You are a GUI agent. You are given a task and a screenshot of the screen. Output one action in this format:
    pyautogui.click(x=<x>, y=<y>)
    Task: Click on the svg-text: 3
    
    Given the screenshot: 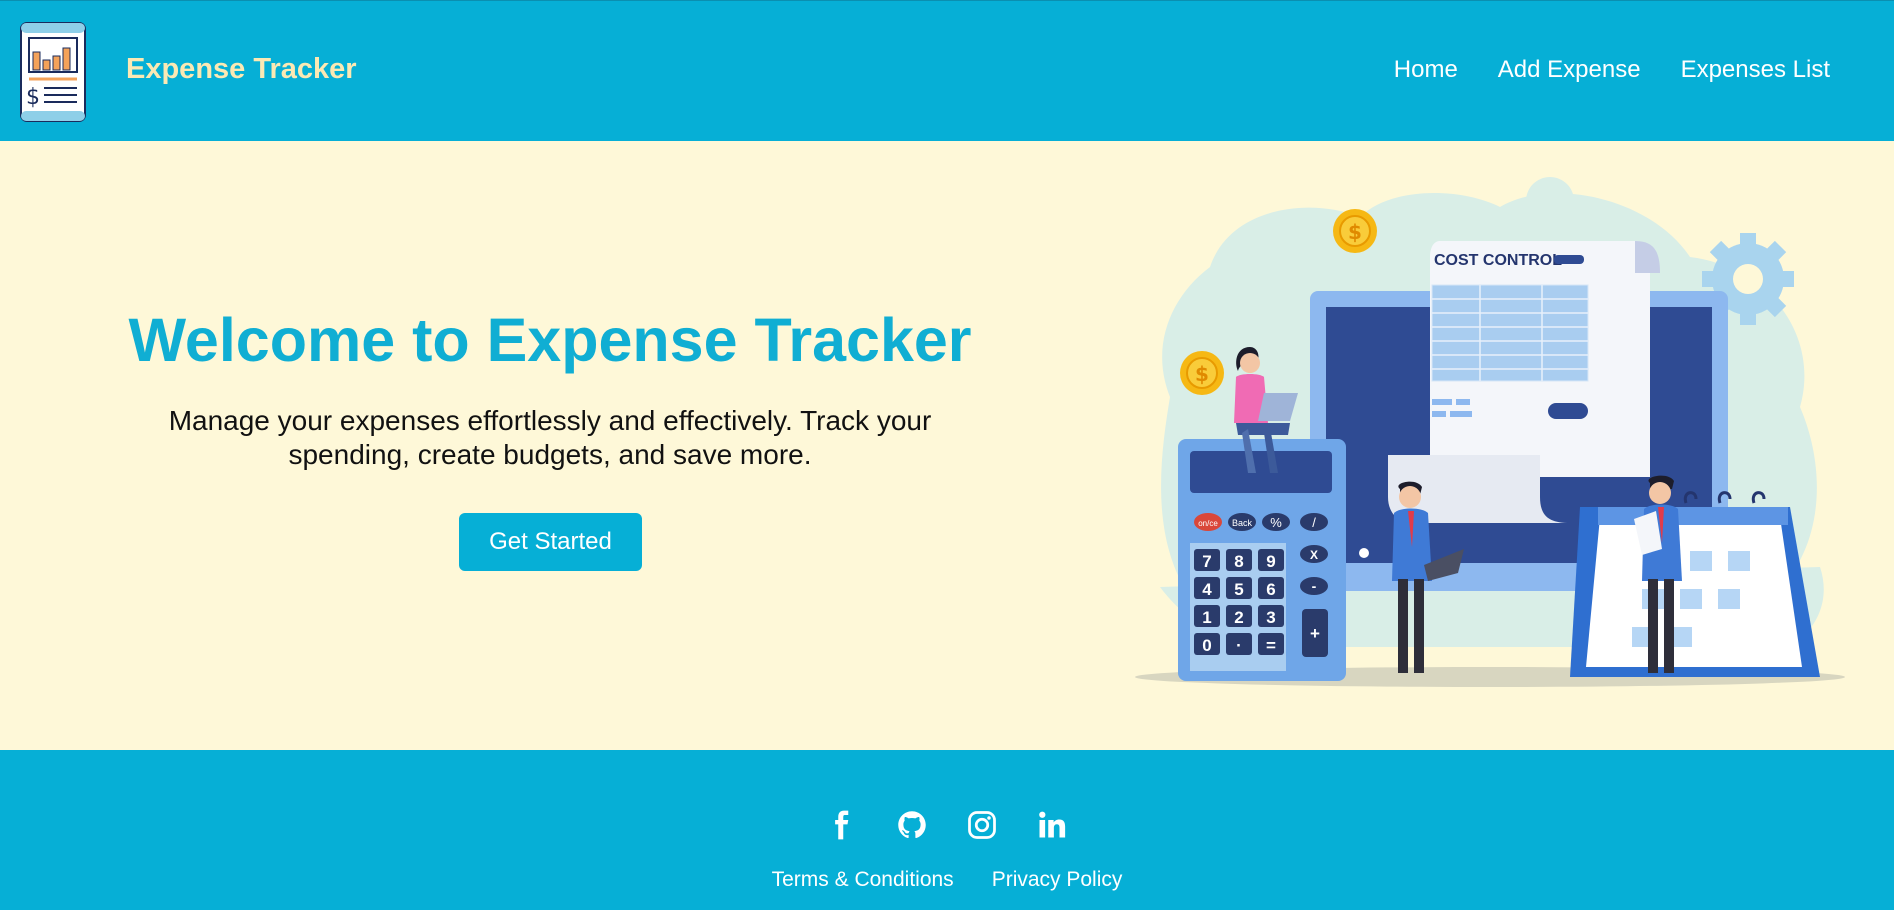 What is the action you would take?
    pyautogui.click(x=1270, y=617)
    